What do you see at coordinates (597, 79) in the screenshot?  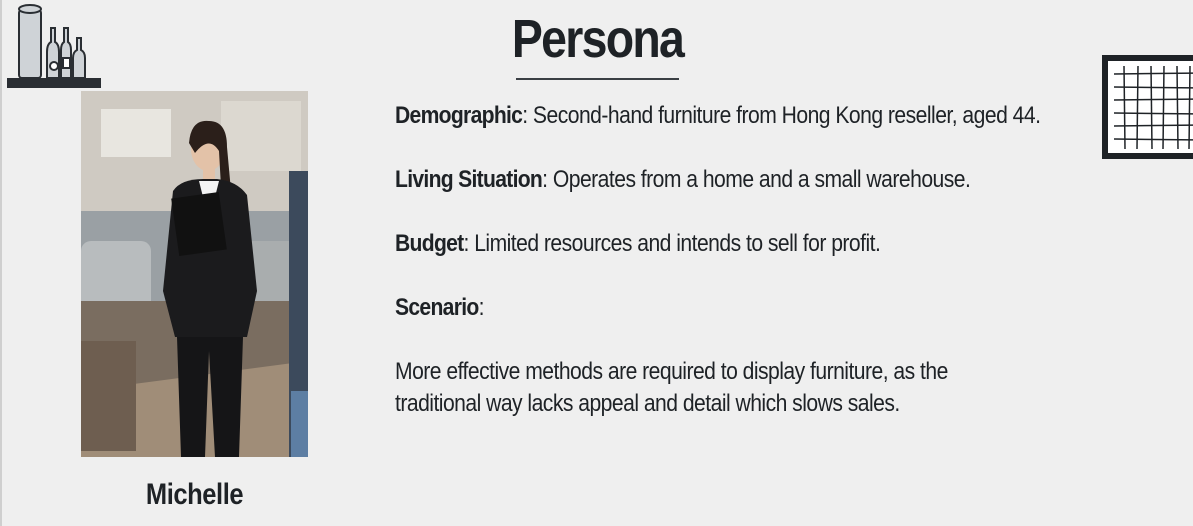 I see `title-underline` at bounding box center [597, 79].